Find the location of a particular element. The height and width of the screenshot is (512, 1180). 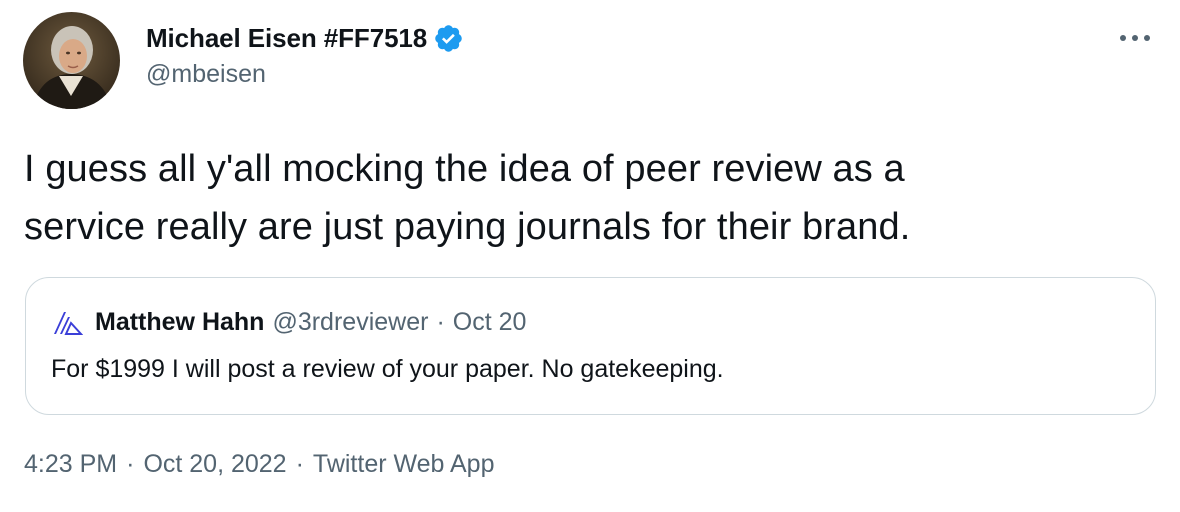

quoted-date: Oct 20 is located at coordinates (490, 322).